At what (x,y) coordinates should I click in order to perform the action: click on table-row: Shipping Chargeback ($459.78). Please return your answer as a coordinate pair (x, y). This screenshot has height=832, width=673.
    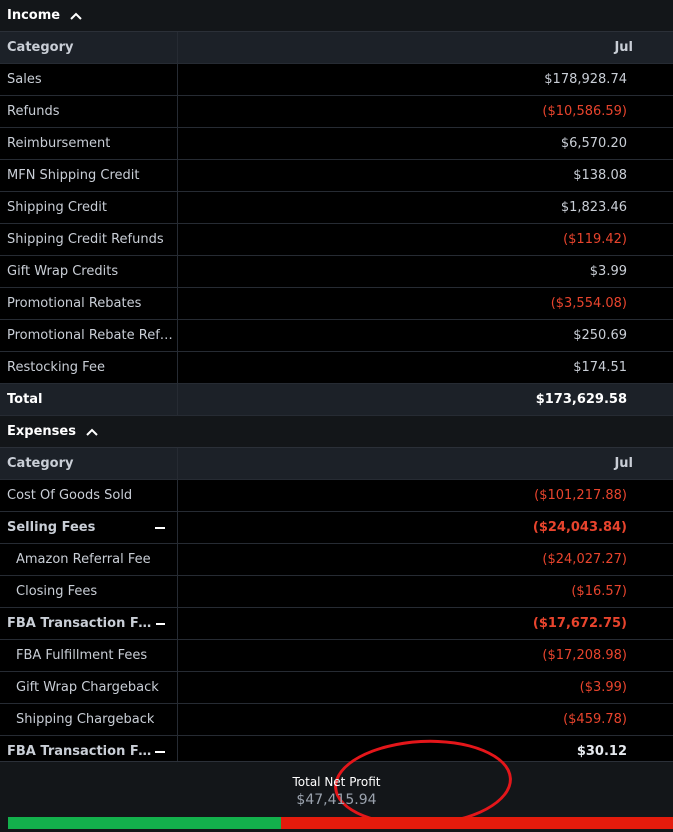
    Looking at the image, I should click on (336, 720).